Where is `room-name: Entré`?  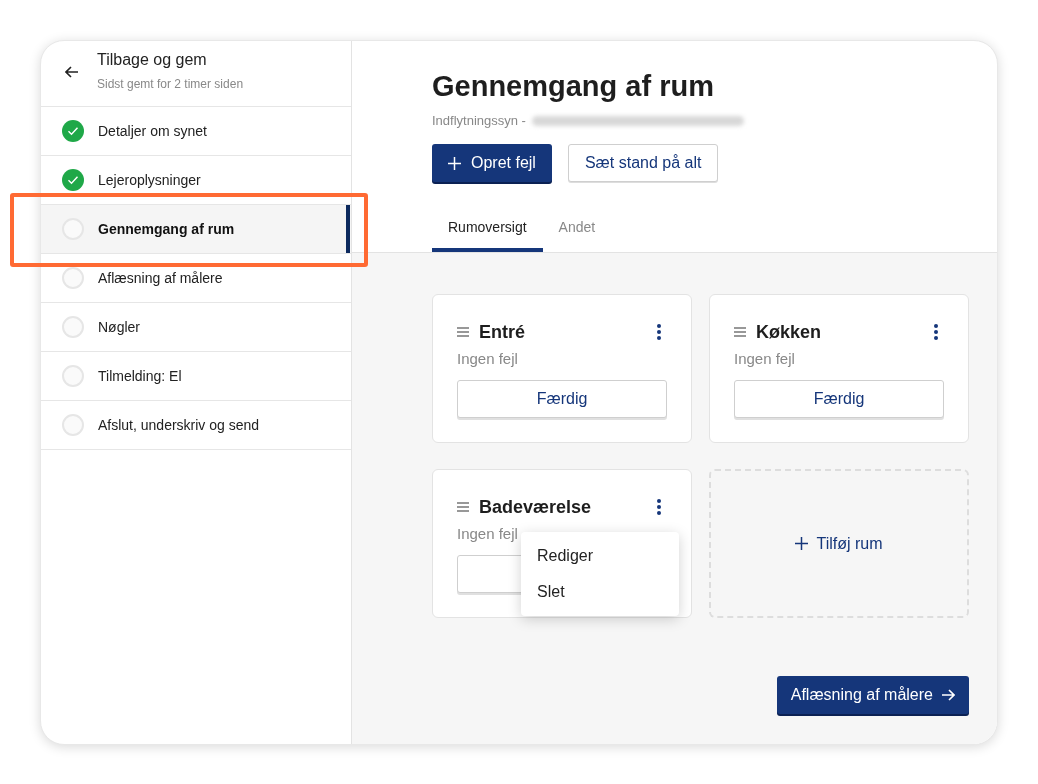
room-name: Entré is located at coordinates (502, 332).